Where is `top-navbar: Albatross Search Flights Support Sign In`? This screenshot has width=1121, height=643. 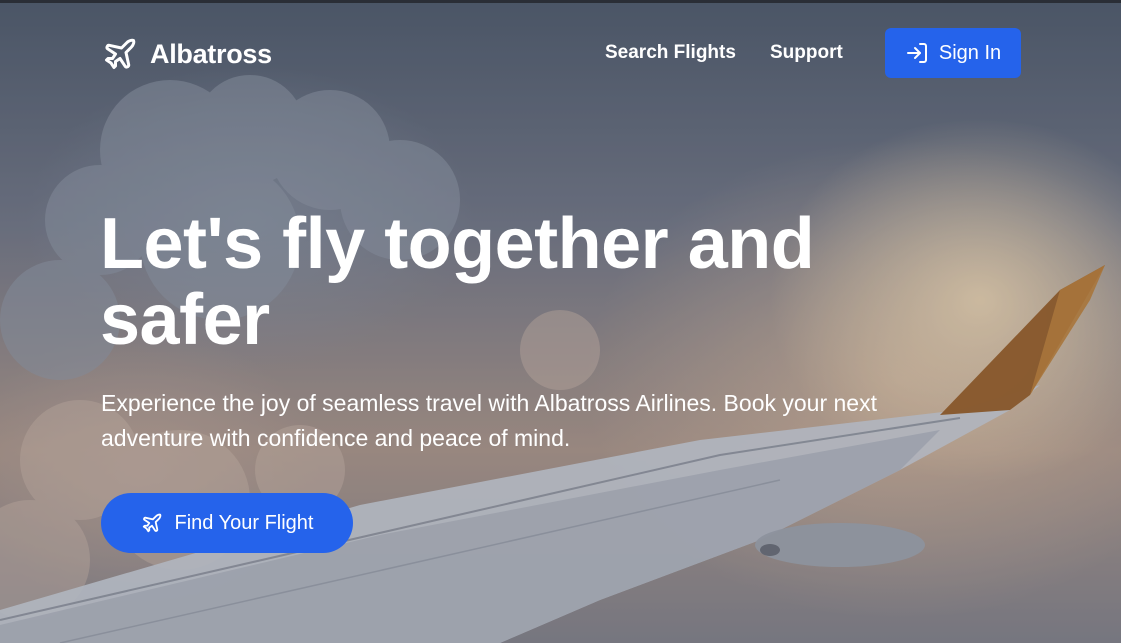
top-navbar: Albatross Search Flights Support Sign In is located at coordinates (560, 53).